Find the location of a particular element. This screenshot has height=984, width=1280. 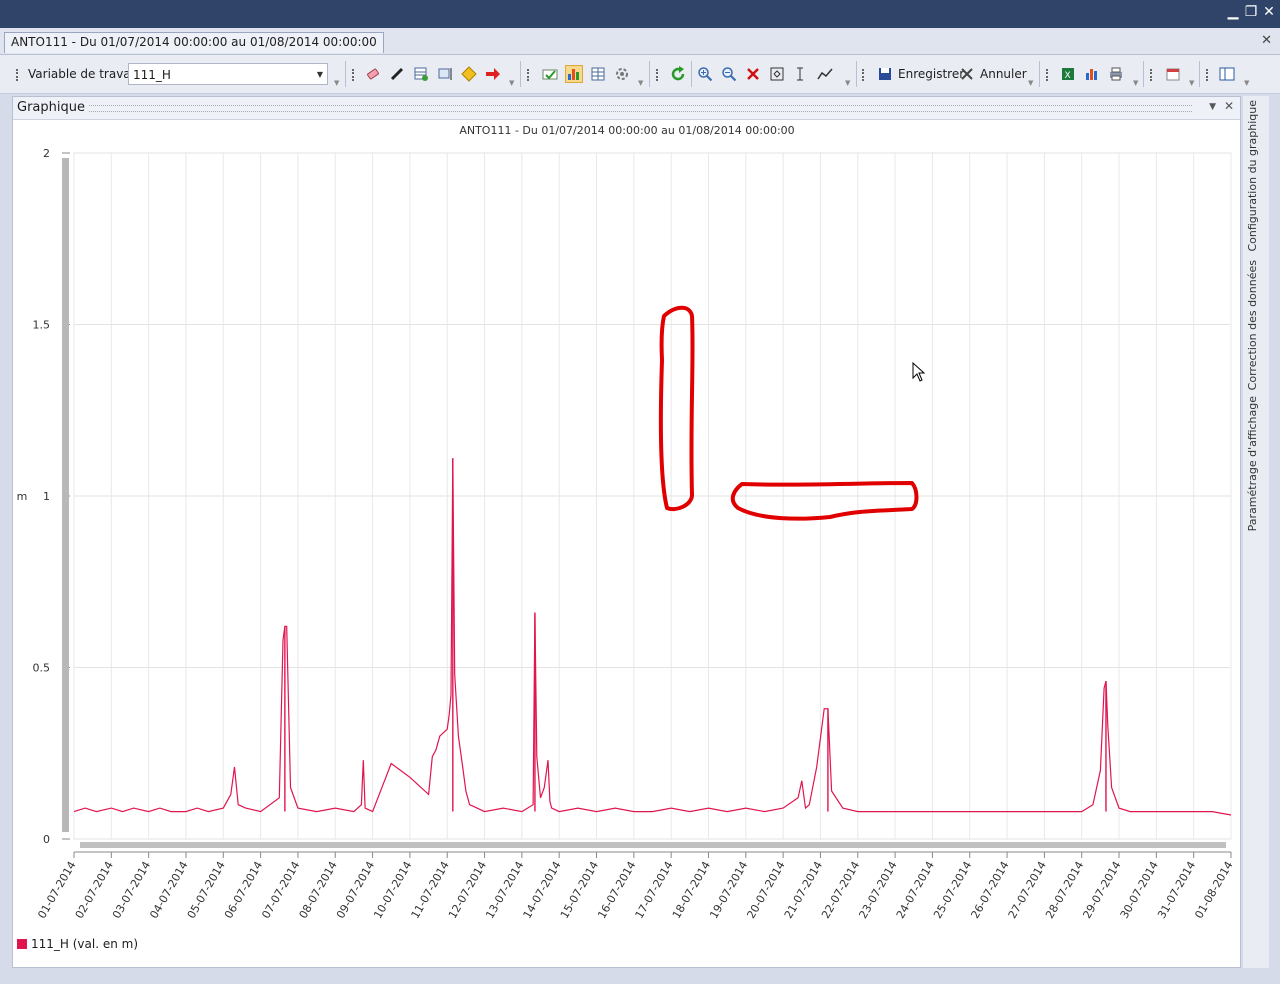

layout-panel-icon is located at coordinates (1227, 74).